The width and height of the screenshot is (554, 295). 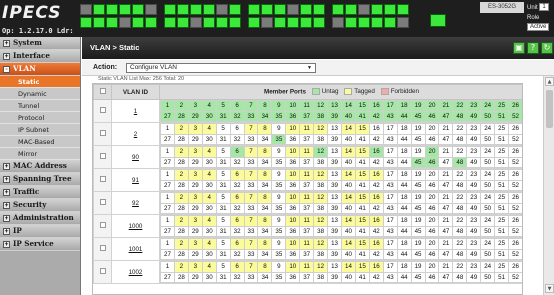 I want to click on port-cell: 14, so click(x=348, y=106).